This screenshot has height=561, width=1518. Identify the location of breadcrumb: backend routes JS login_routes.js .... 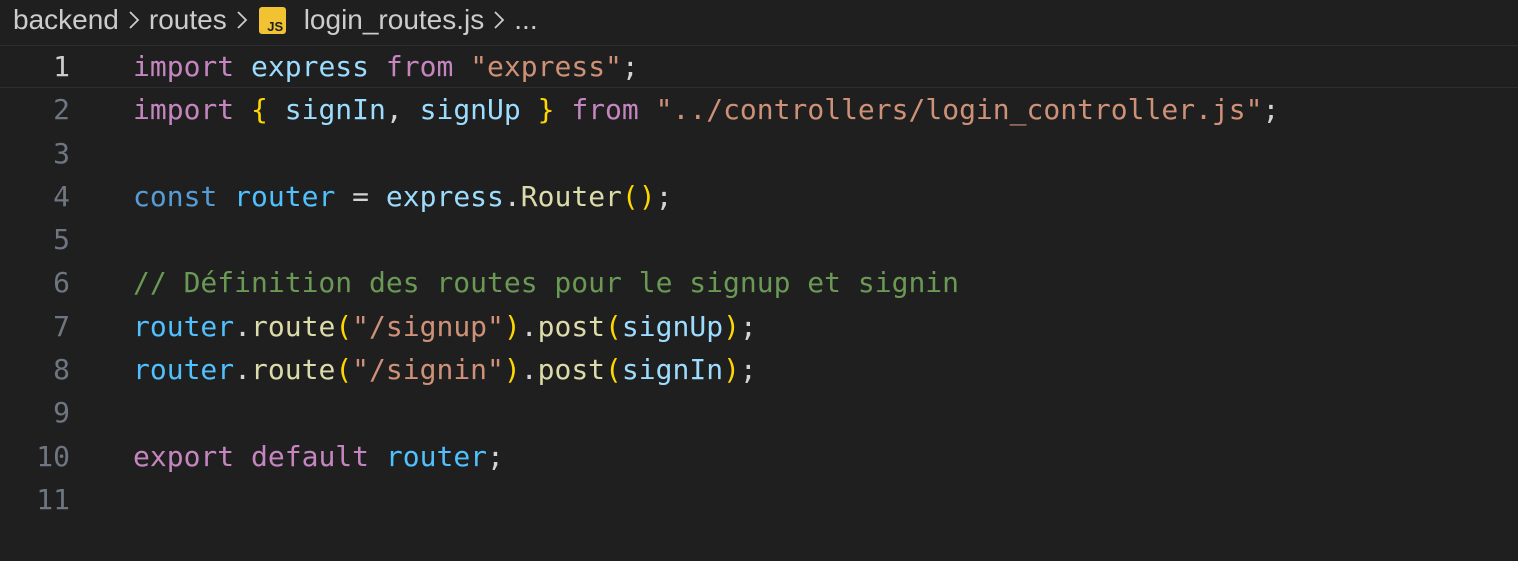
(269, 20).